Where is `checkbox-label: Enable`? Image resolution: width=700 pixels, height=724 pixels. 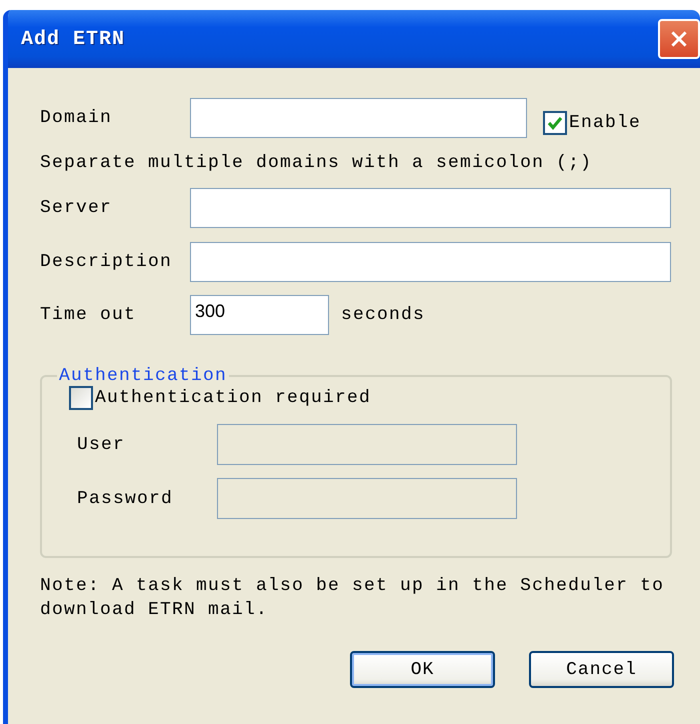
checkbox-label: Enable is located at coordinates (605, 123).